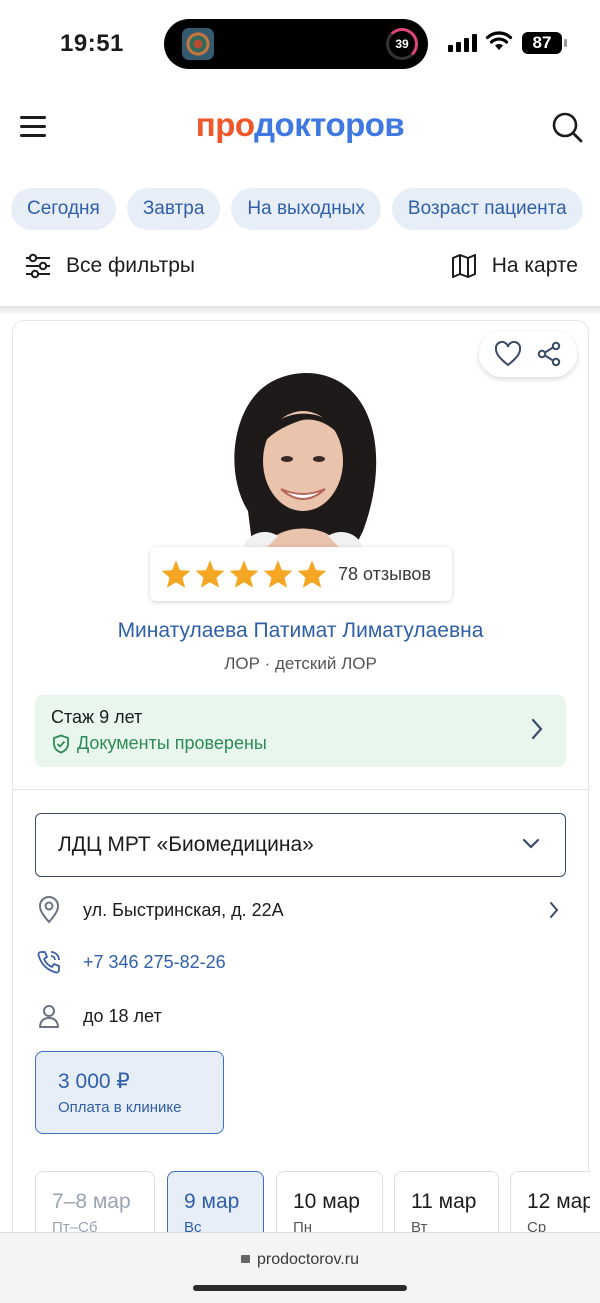 This screenshot has width=600, height=1303. What do you see at coordinates (225, 124) in the screenshot?
I see `logo-part-pro: про` at bounding box center [225, 124].